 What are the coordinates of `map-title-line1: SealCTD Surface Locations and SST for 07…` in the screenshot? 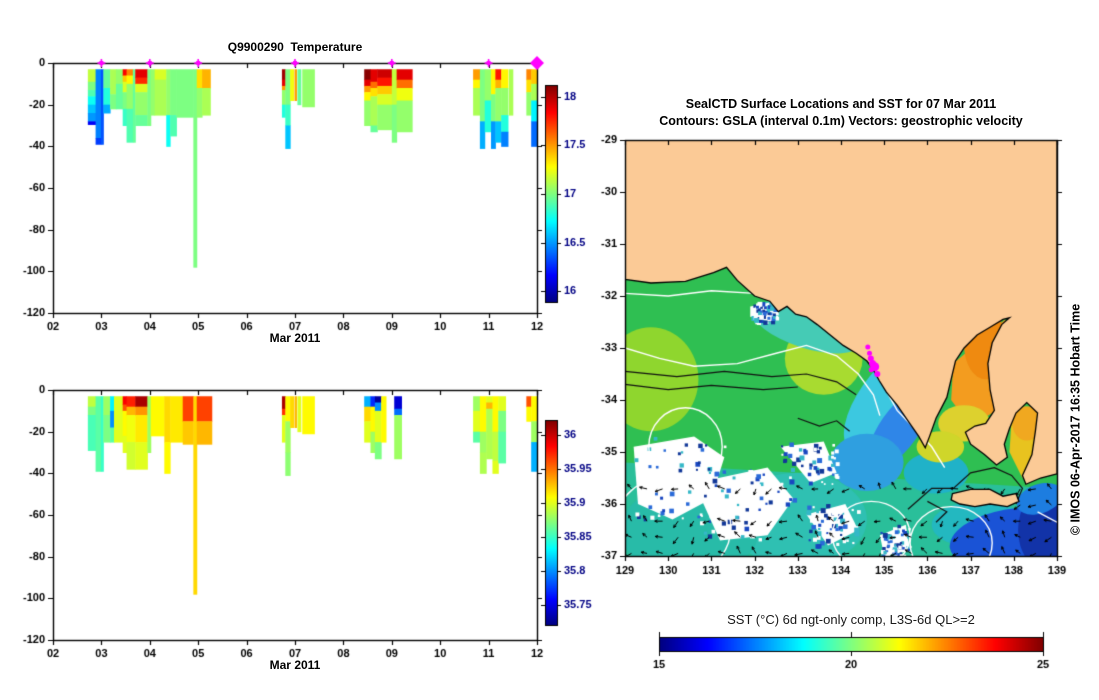 It's located at (841, 104).